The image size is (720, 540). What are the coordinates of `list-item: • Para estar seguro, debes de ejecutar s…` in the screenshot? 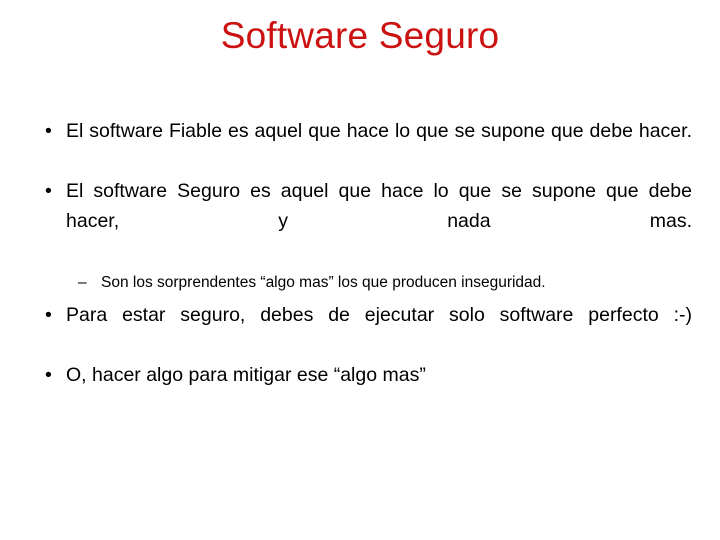 It's located at (366, 330).